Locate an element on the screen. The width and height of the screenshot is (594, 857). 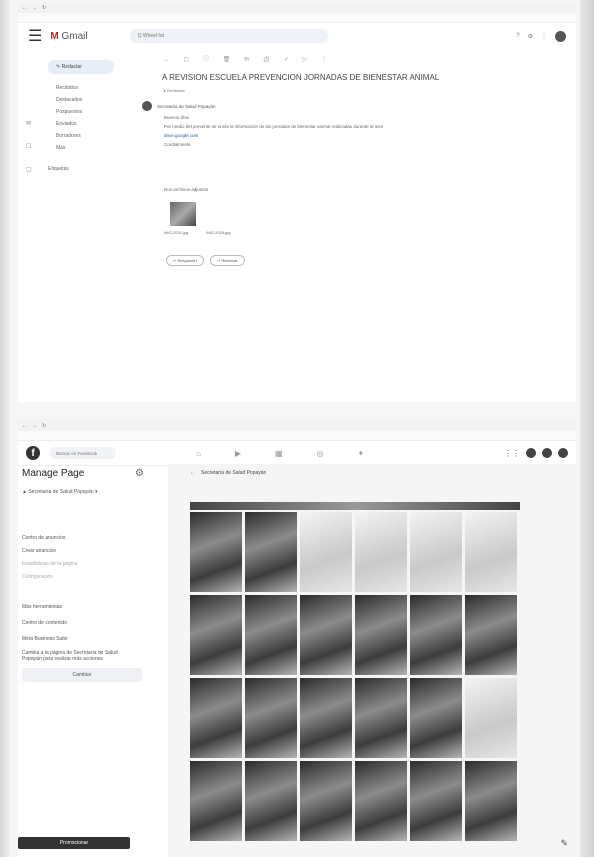
compose-button: ✎ Redactar is located at coordinates (81, 67).